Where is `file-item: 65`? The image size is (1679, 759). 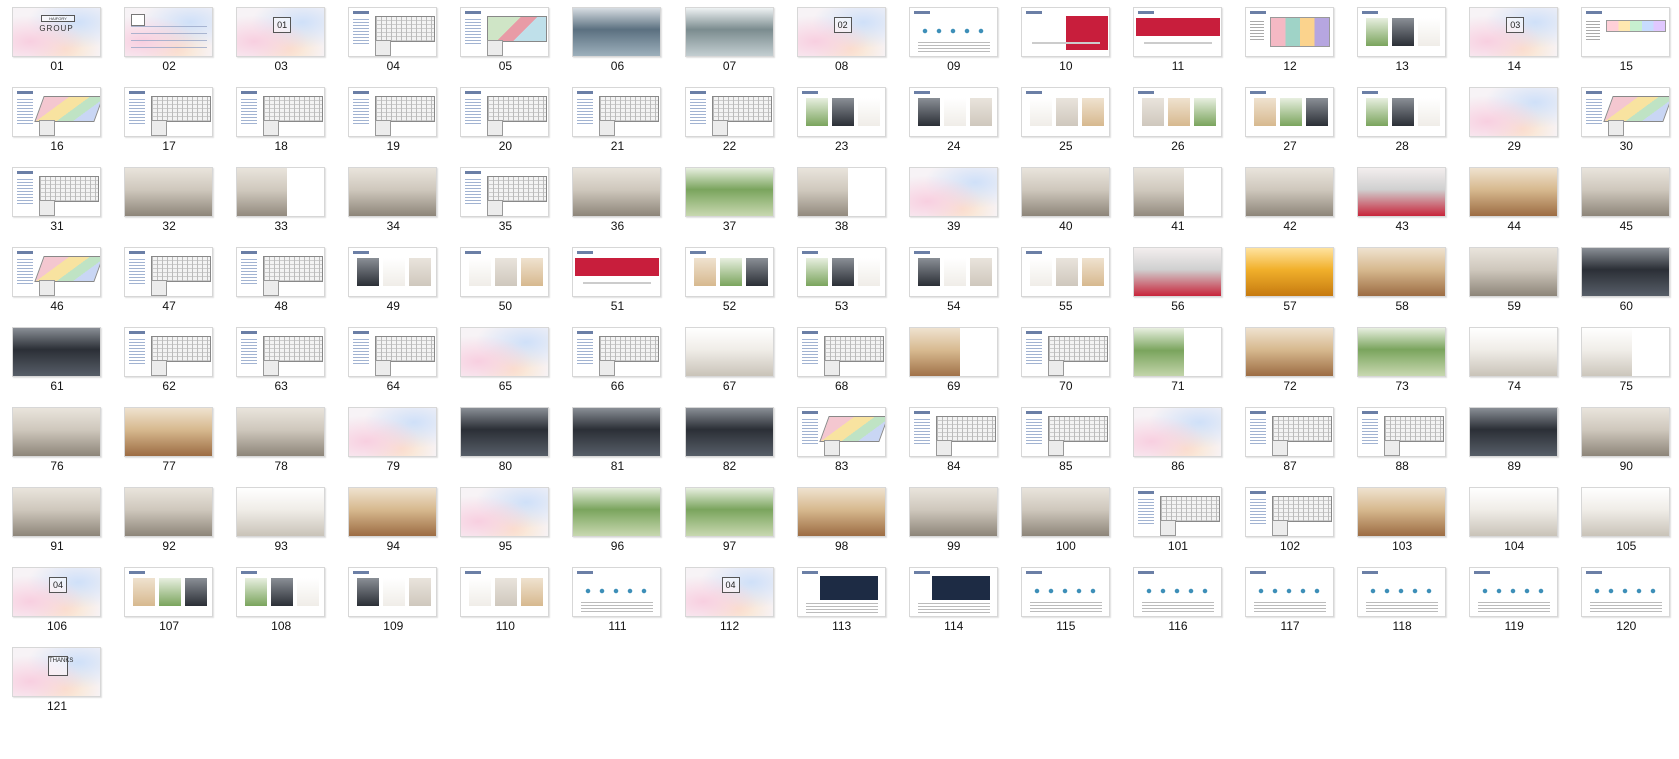 file-item: 65 is located at coordinates (505, 367).